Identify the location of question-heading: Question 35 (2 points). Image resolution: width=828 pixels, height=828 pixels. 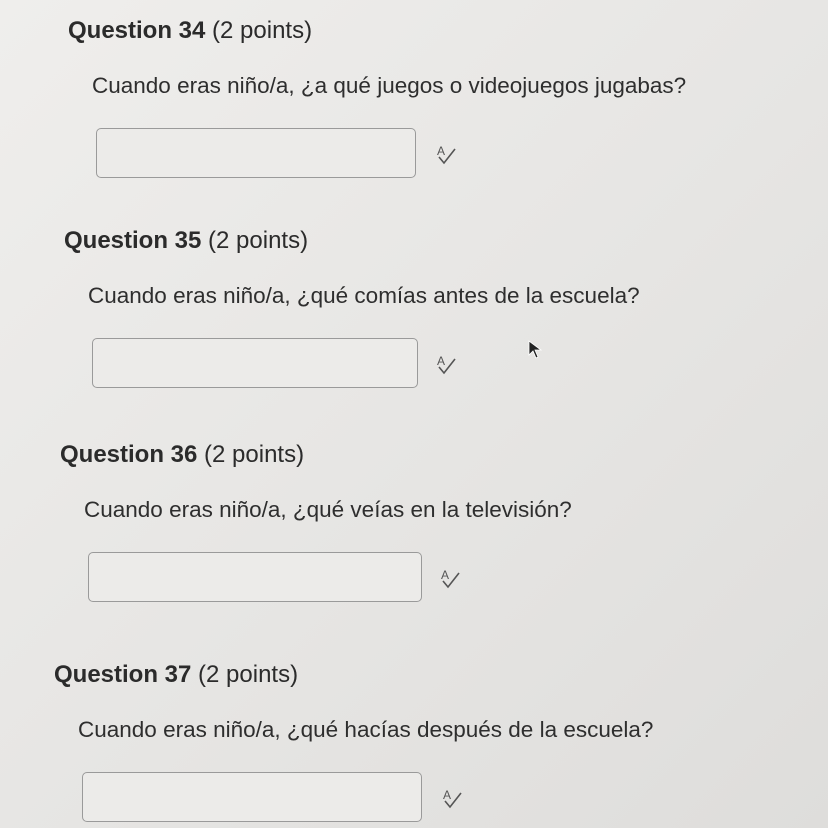
(444, 241).